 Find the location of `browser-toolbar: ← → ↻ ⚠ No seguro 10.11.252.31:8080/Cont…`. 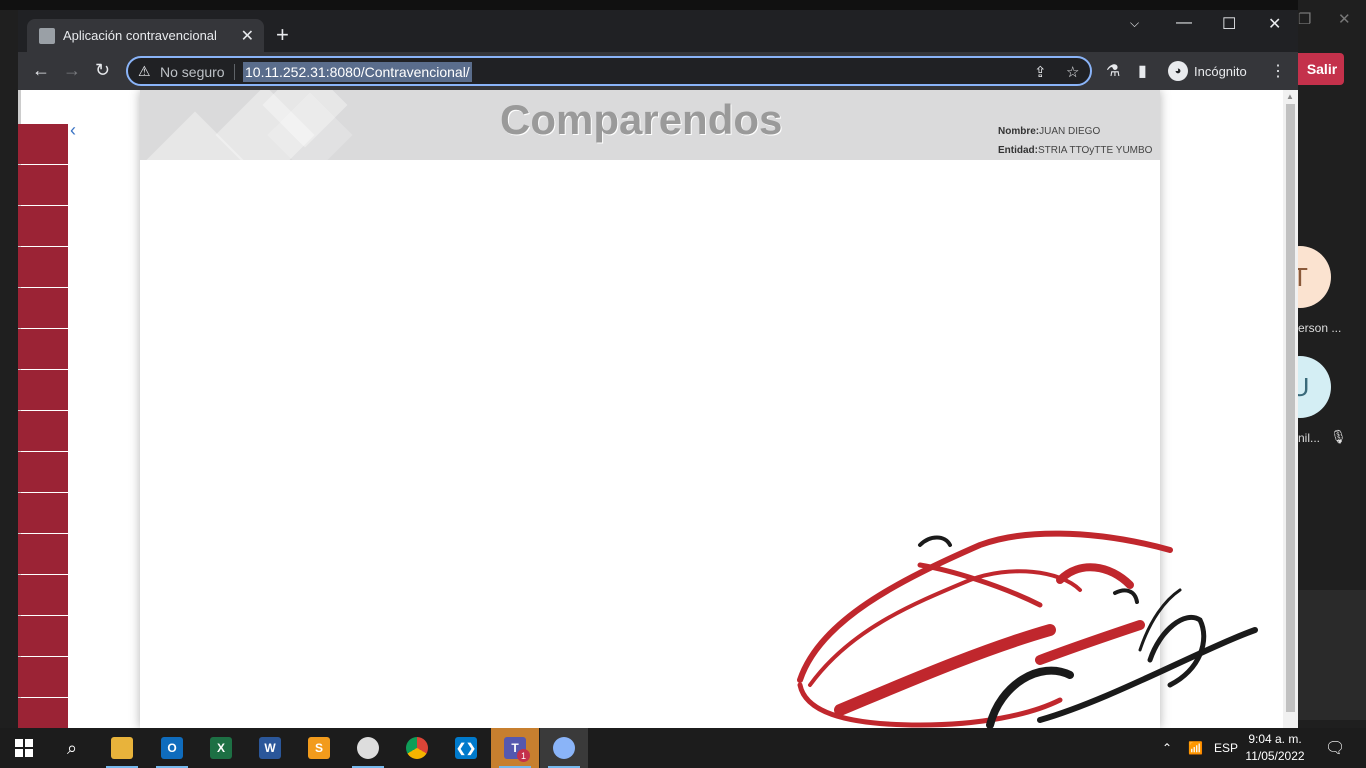

browser-toolbar: ← → ↻ ⚠ No seguro 10.11.252.31:8080/Cont… is located at coordinates (658, 71).